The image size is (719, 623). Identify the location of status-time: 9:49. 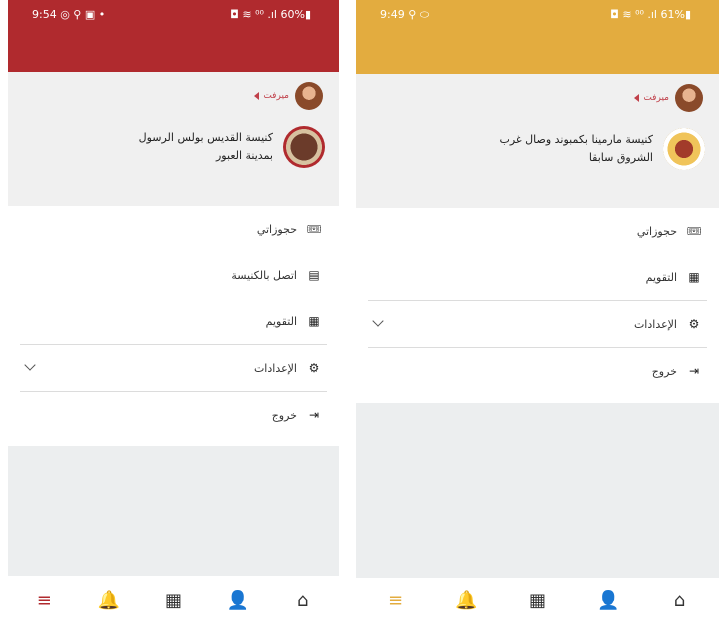
(392, 14).